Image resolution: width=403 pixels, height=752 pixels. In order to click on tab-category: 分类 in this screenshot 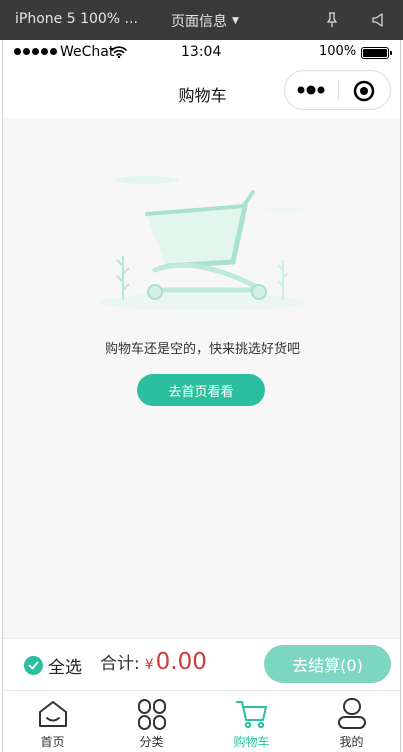, I will do `click(151, 721)`.